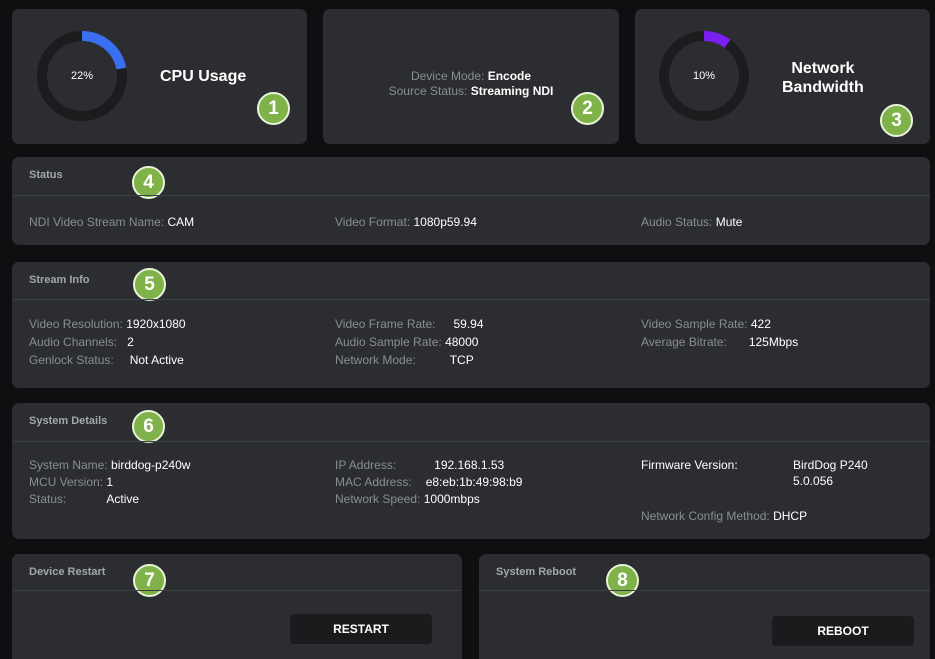 The width and height of the screenshot is (935, 659). What do you see at coordinates (462, 342) in the screenshot?
I see `audio-sample-rate-value: 48000` at bounding box center [462, 342].